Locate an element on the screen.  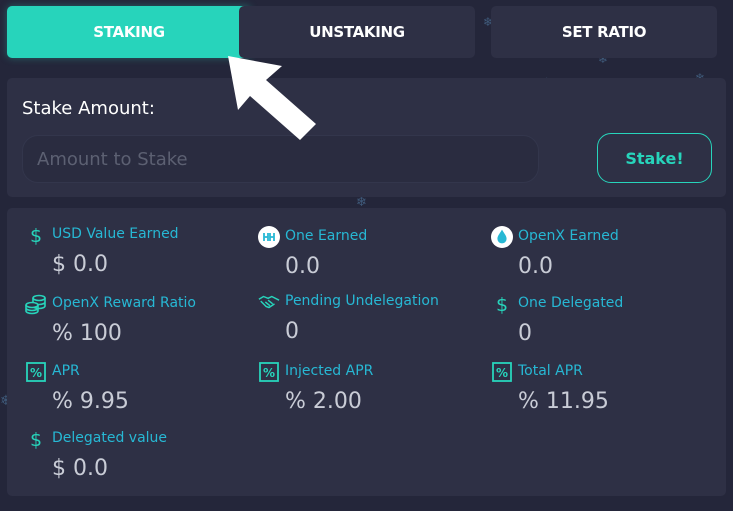
stat-label: OpenX Reward Ratio is located at coordinates (124, 303).